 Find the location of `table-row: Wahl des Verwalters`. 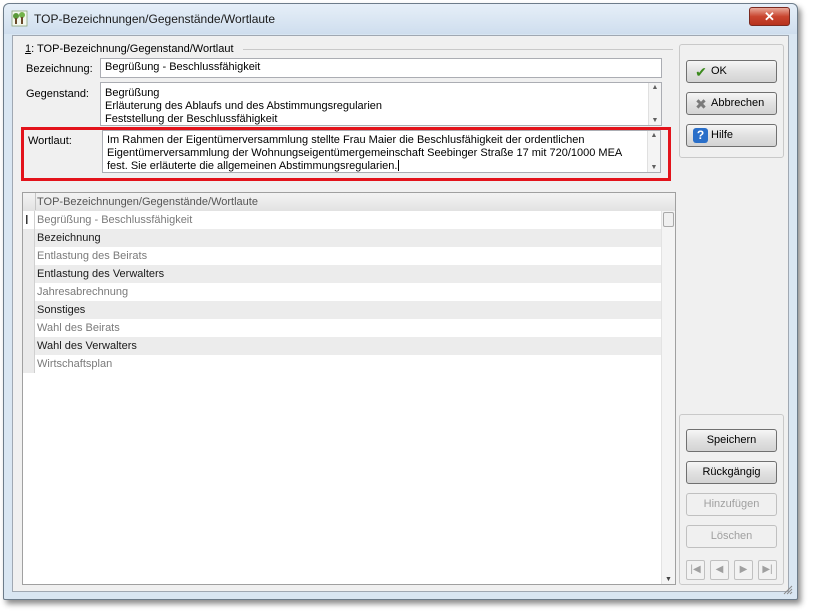

table-row: Wahl des Verwalters is located at coordinates (343, 346).